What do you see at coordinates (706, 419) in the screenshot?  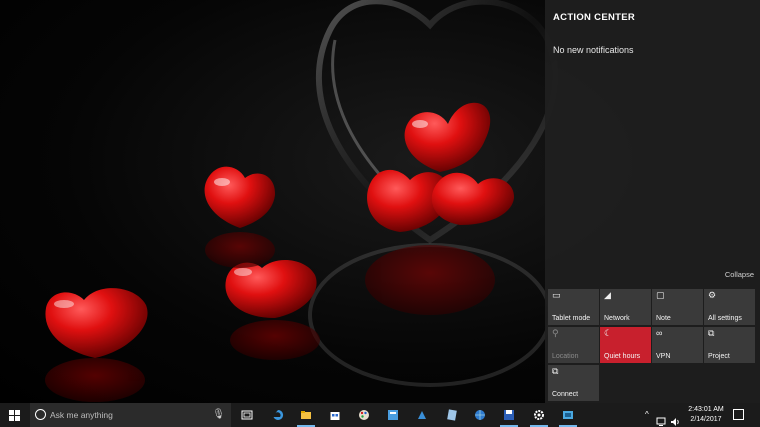 I see `clock-date: 2/14/2017` at bounding box center [706, 419].